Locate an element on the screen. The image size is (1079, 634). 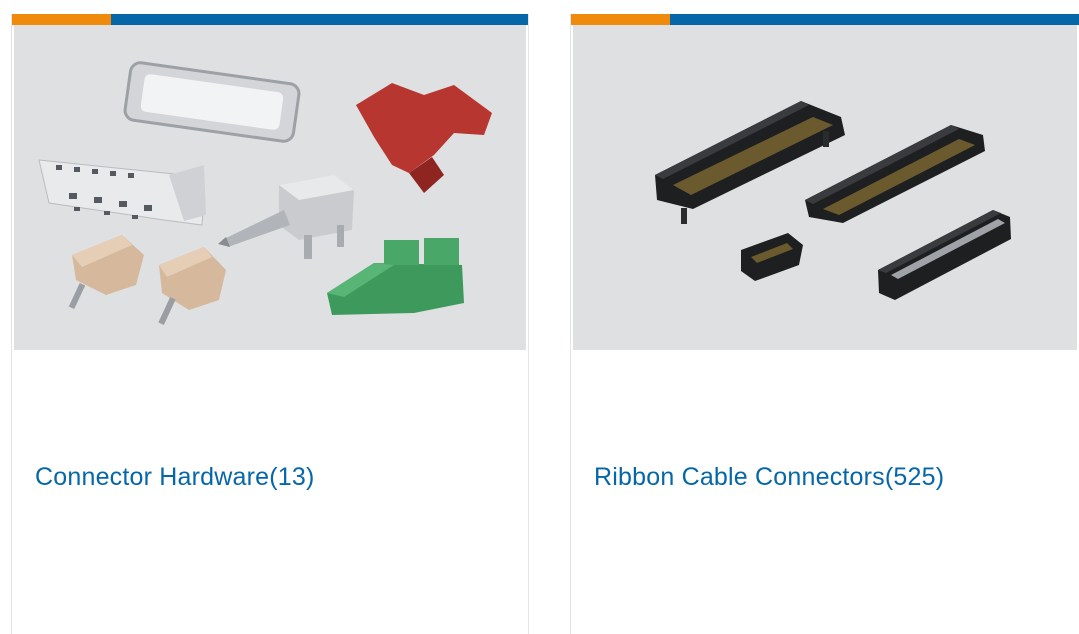
ribbon-cable-connectors-link: Ribbon Cable Connectors(525) is located at coordinates (769, 477).